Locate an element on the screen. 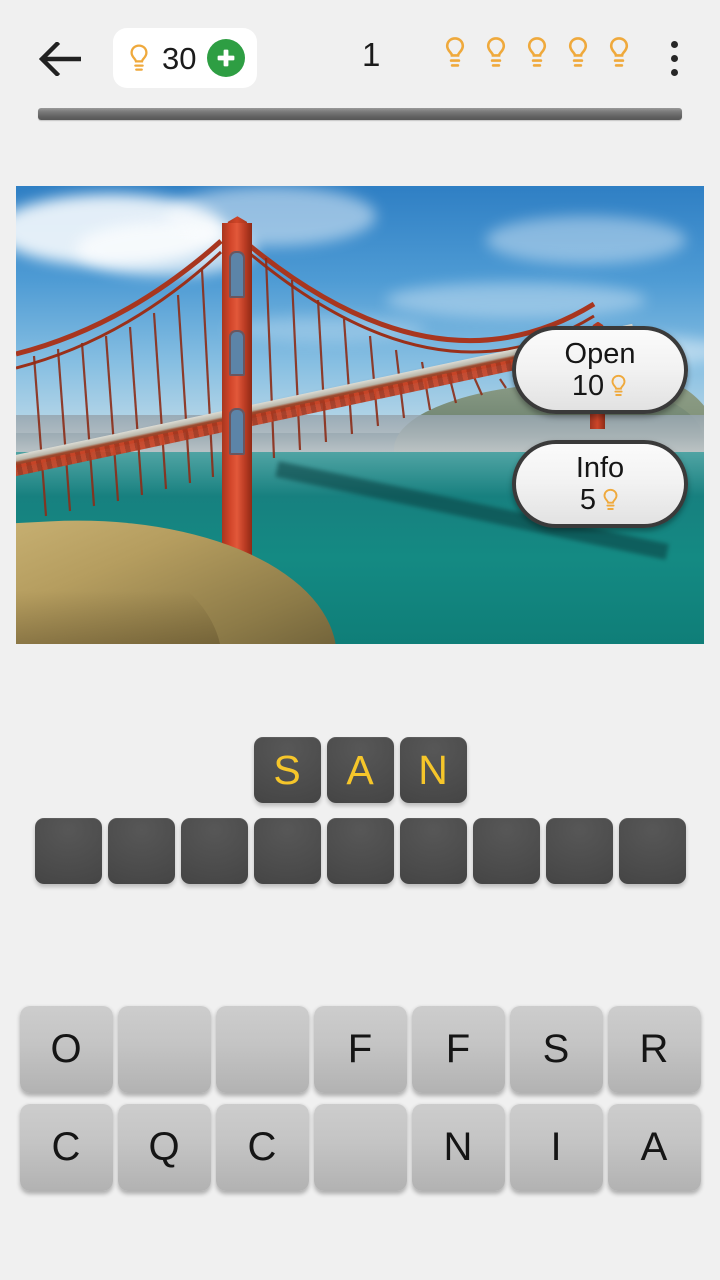 This screenshot has height=1280, width=720. open-button-cost: 10 is located at coordinates (600, 385).